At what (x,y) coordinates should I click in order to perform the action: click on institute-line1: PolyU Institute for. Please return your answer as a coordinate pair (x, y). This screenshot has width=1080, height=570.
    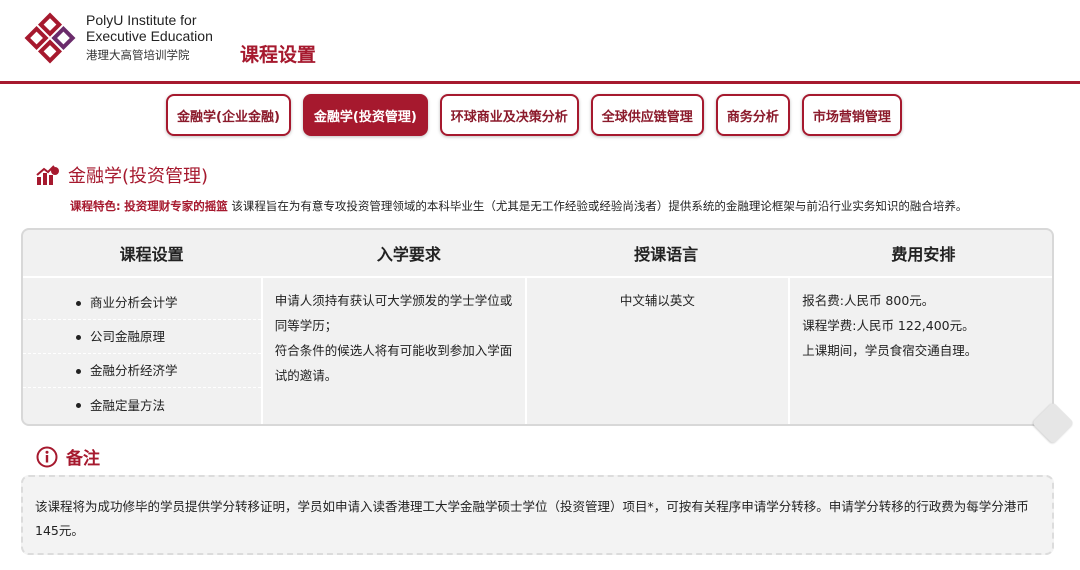
    Looking at the image, I should click on (141, 20).